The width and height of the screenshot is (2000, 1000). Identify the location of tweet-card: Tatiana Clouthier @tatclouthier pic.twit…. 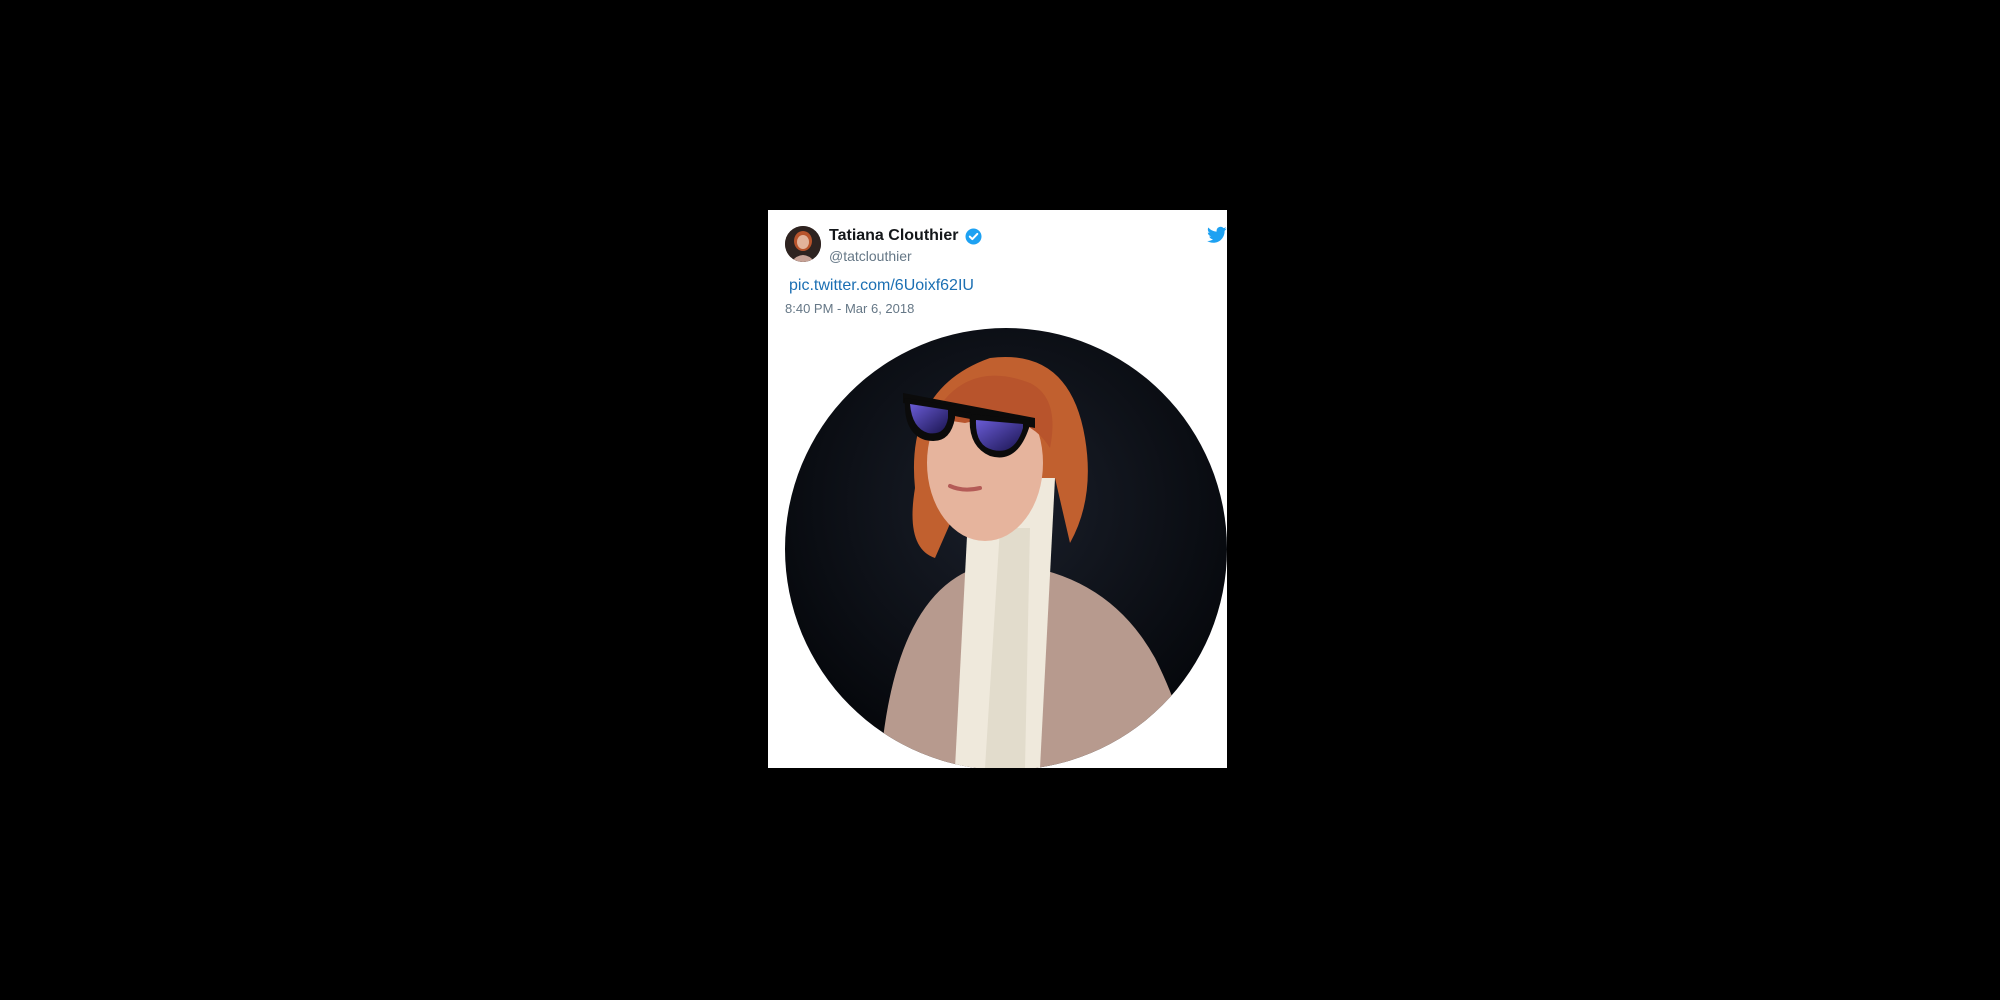
(997, 489).